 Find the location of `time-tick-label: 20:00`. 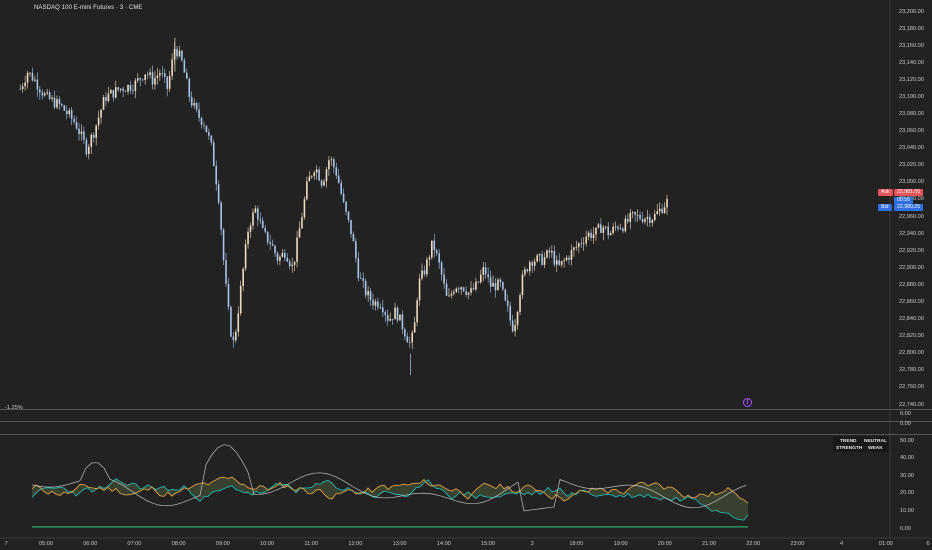

time-tick-label: 20:00 is located at coordinates (664, 544).